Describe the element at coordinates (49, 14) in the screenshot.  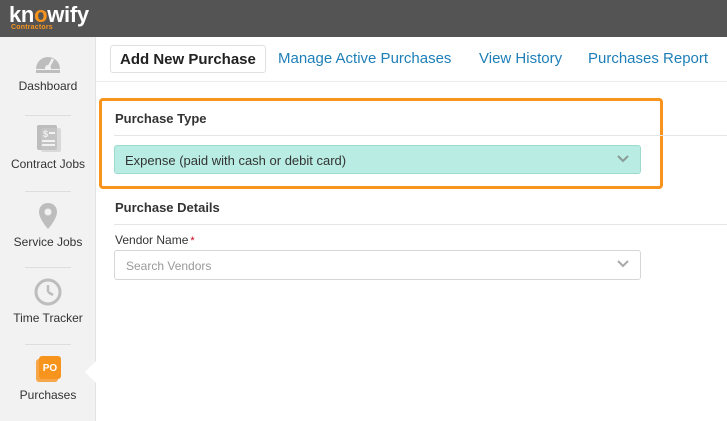
I see `logo-wordmark: knowify` at that location.